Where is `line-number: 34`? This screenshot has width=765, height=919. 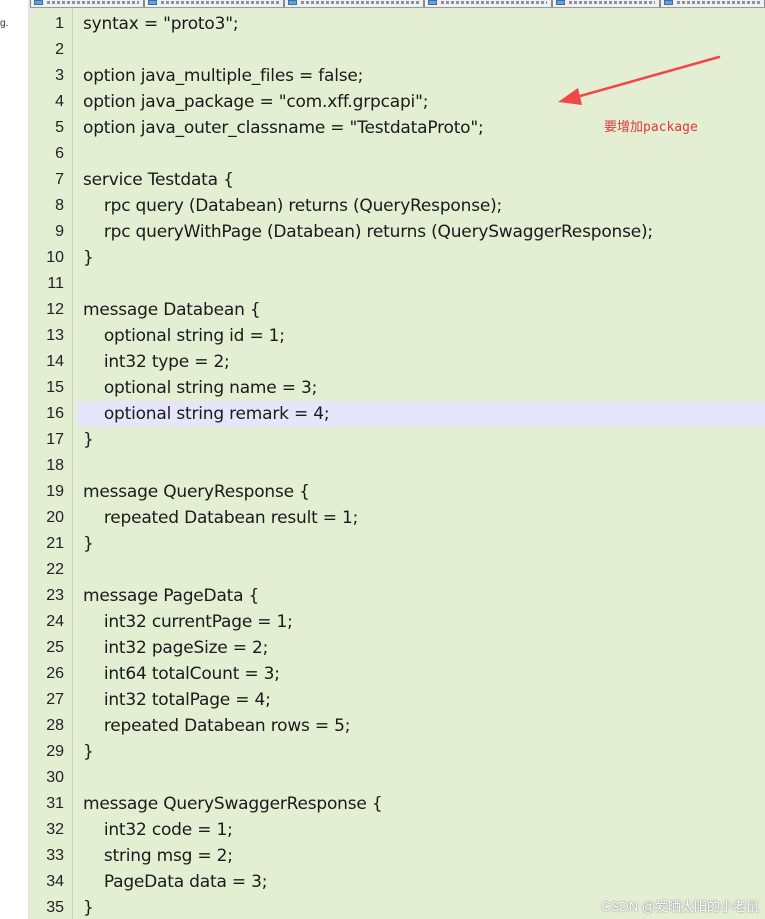 line-number: 34 is located at coordinates (55, 881).